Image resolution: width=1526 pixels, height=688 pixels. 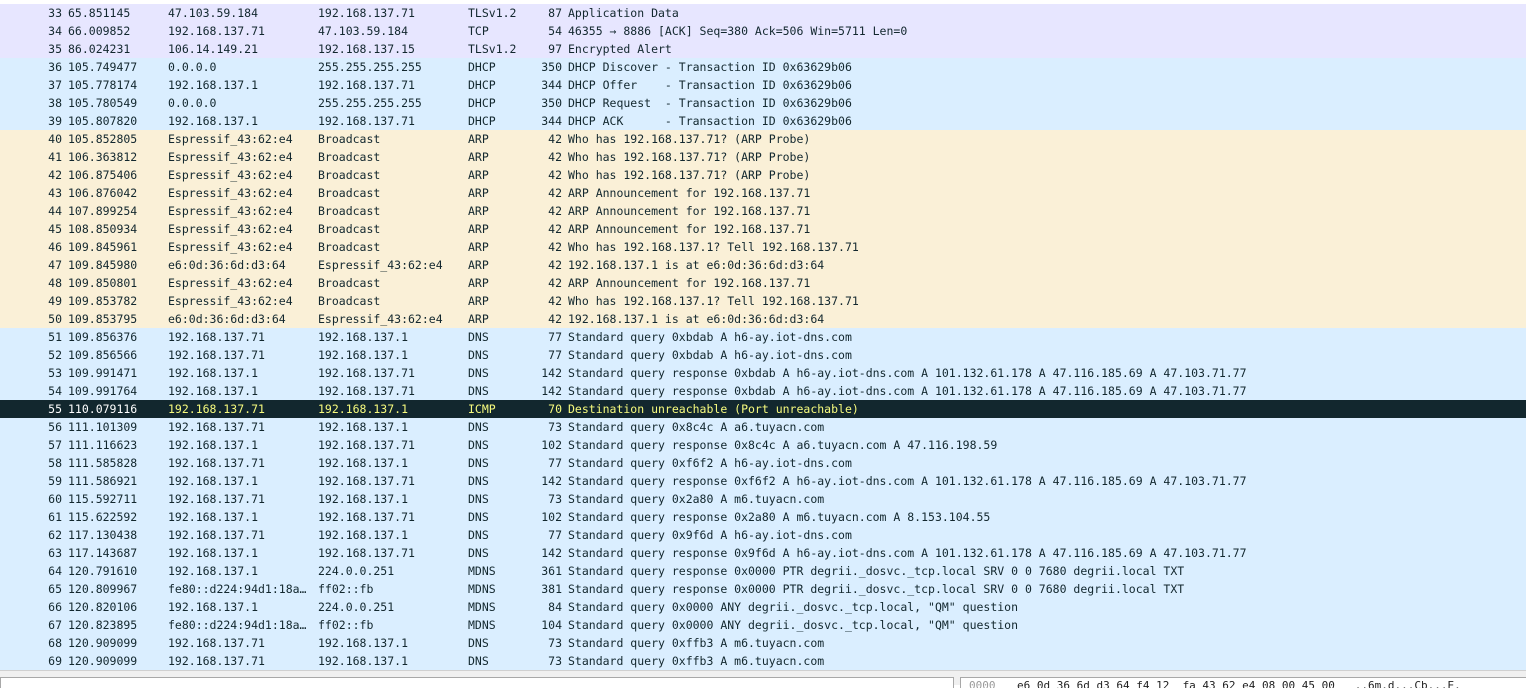 I want to click on packet-time: 65.851145, so click(x=99, y=13).